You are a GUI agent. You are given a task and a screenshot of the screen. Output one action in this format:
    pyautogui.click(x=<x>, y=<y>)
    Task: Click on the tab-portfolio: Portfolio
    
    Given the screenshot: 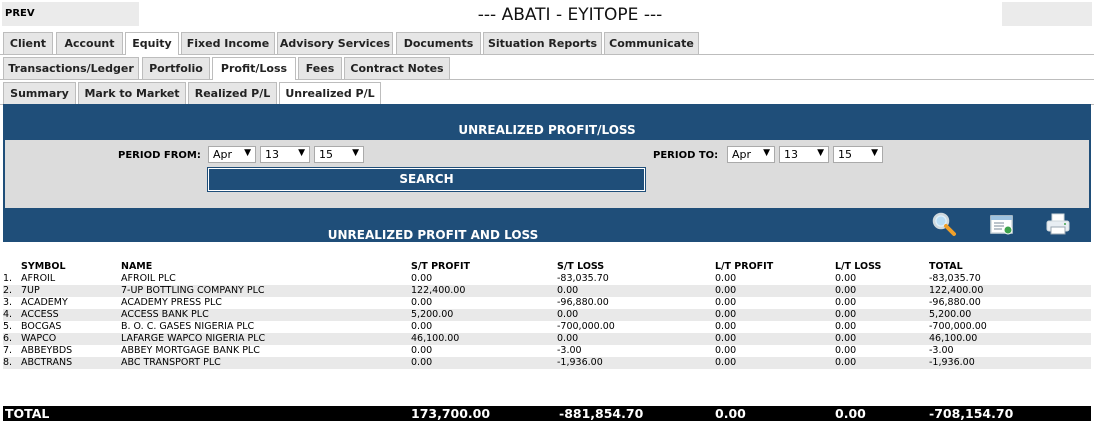 What is the action you would take?
    pyautogui.click(x=176, y=68)
    